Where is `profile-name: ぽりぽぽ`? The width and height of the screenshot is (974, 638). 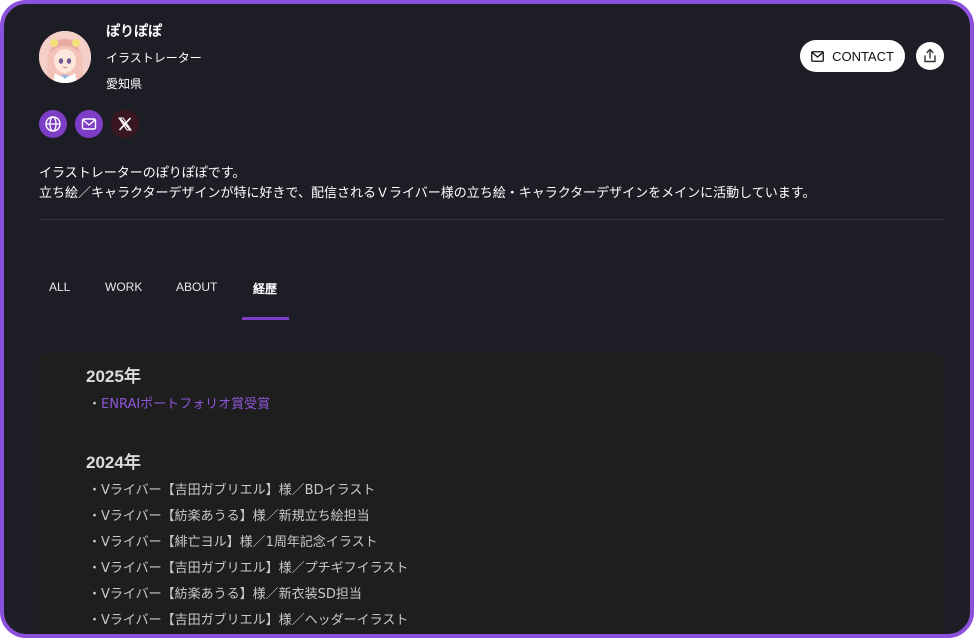
profile-name: ぽりぽぽ is located at coordinates (134, 32).